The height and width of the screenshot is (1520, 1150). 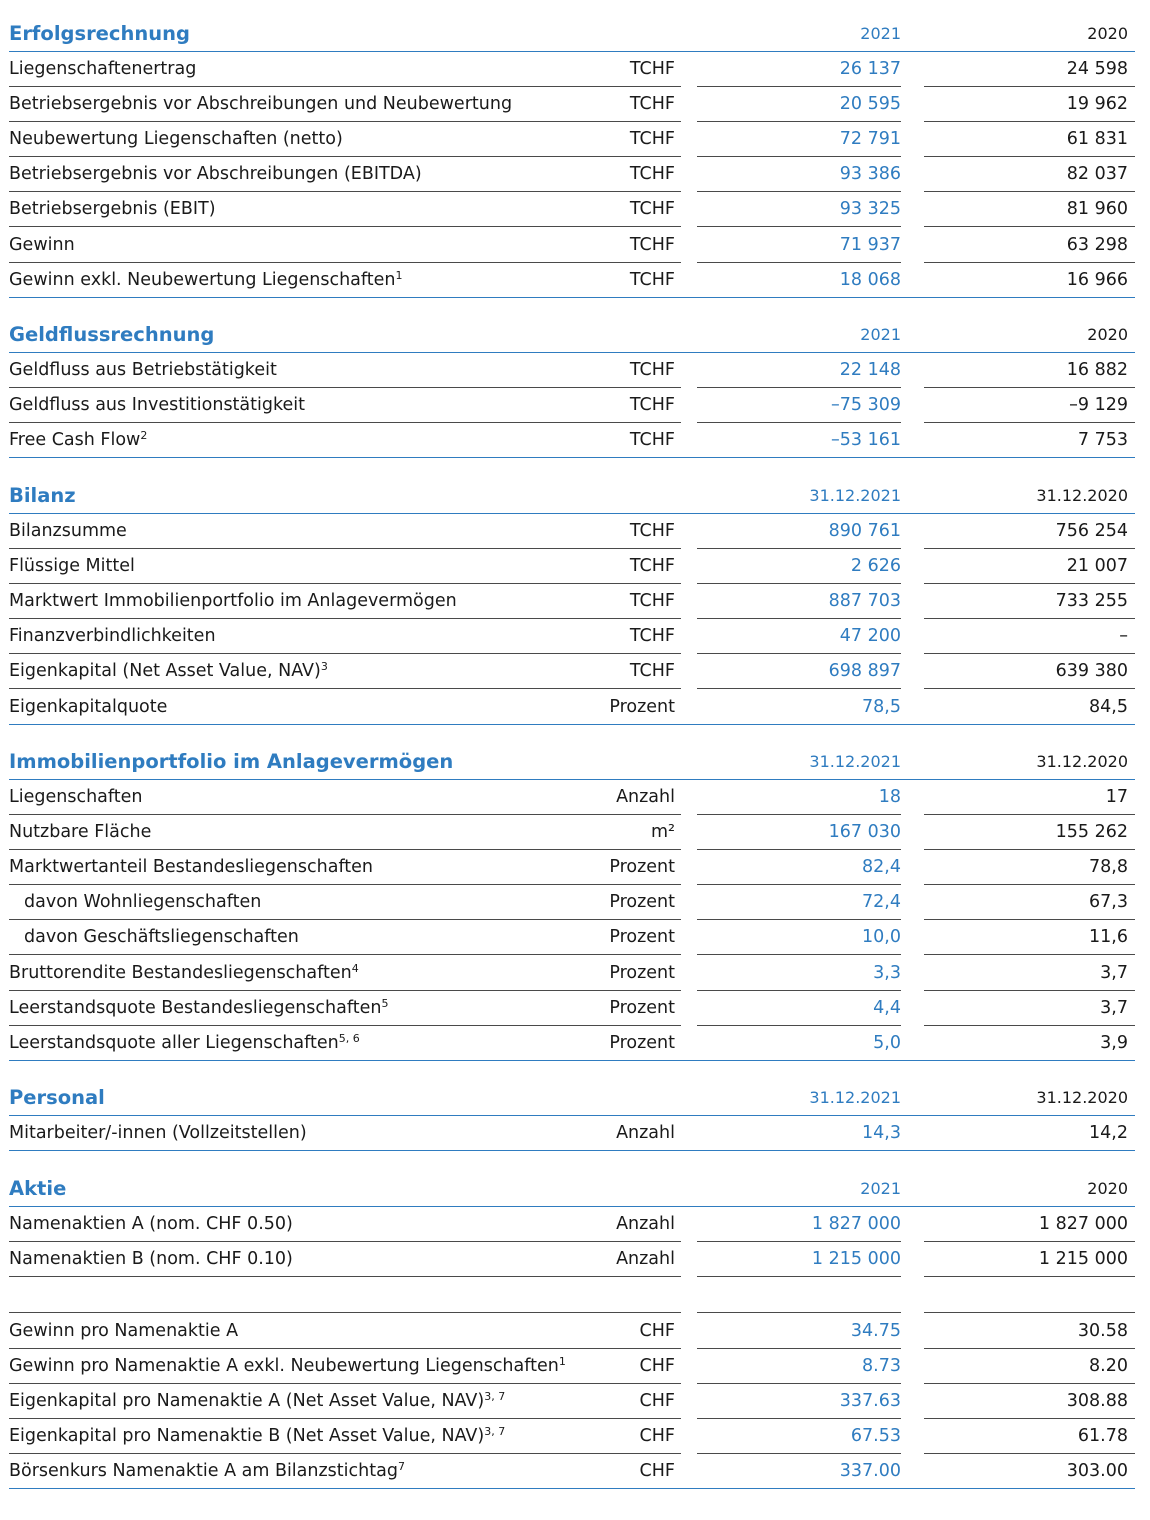 I want to click on value-previous: 24 598, so click(x=1097, y=69).